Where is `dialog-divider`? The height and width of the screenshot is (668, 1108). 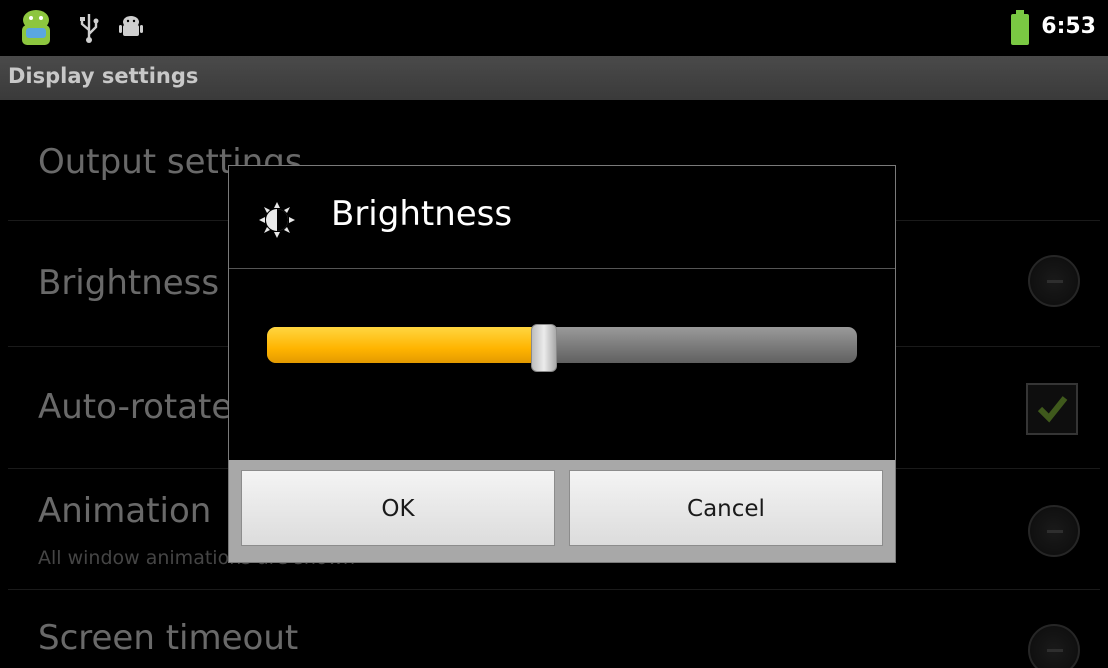 dialog-divider is located at coordinates (562, 268).